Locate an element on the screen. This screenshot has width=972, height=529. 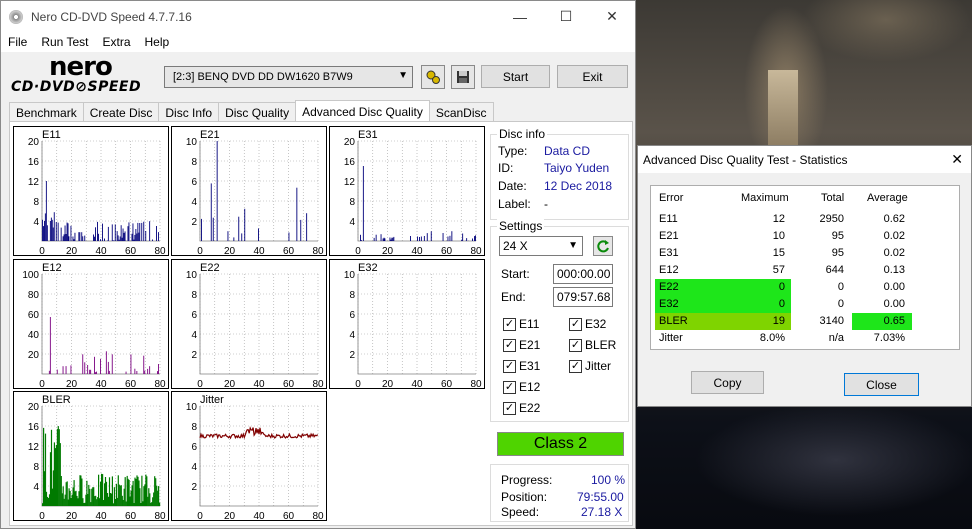
close-button: ✕ is located at coordinates (612, 16).